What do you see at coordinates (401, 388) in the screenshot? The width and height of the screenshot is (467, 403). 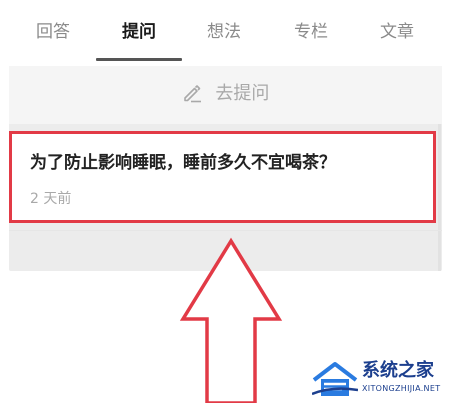 I see `watermark-url: XITONGZHIJIA.NET` at bounding box center [401, 388].